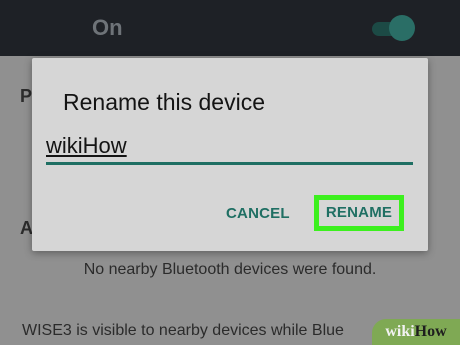 The image size is (460, 345). Describe the element at coordinates (107, 27) in the screenshot. I see `bluetooth-on-label: On` at that location.